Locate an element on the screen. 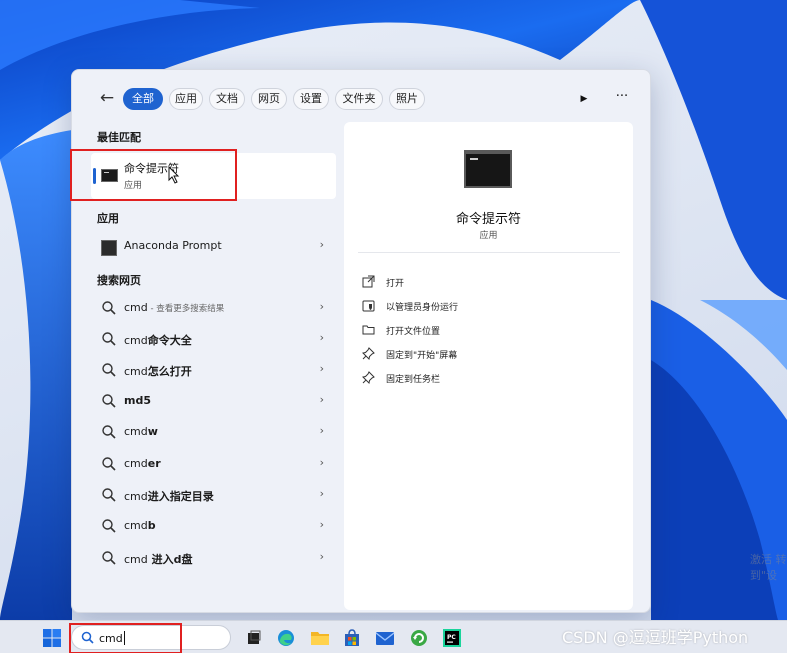 This screenshot has height=653, width=787. web-result-label: cmdb is located at coordinates (140, 525).